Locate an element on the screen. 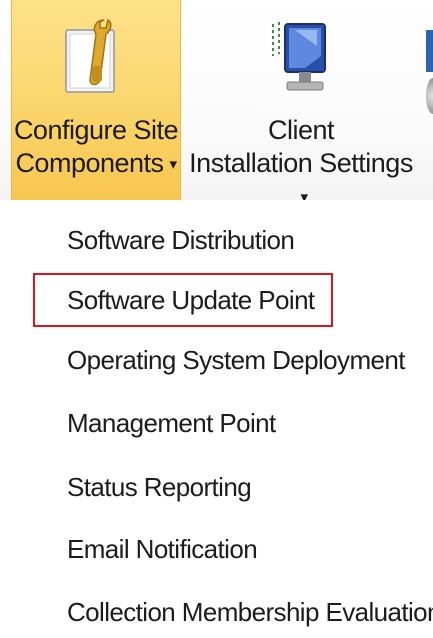 Image resolution: width=433 pixels, height=638 pixels. configure-site-components-label: Configure Site Components ▾ is located at coordinates (96, 147).